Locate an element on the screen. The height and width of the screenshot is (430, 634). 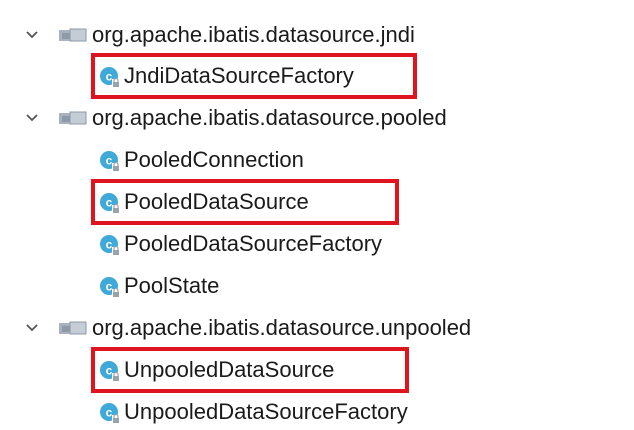
package-label: org.apache.ibatis.datasource.pooled is located at coordinates (269, 117).